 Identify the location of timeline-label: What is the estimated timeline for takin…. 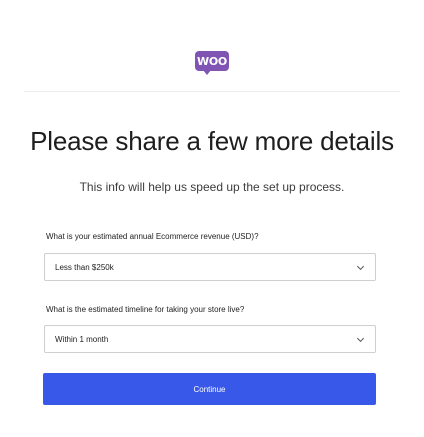
(145, 309).